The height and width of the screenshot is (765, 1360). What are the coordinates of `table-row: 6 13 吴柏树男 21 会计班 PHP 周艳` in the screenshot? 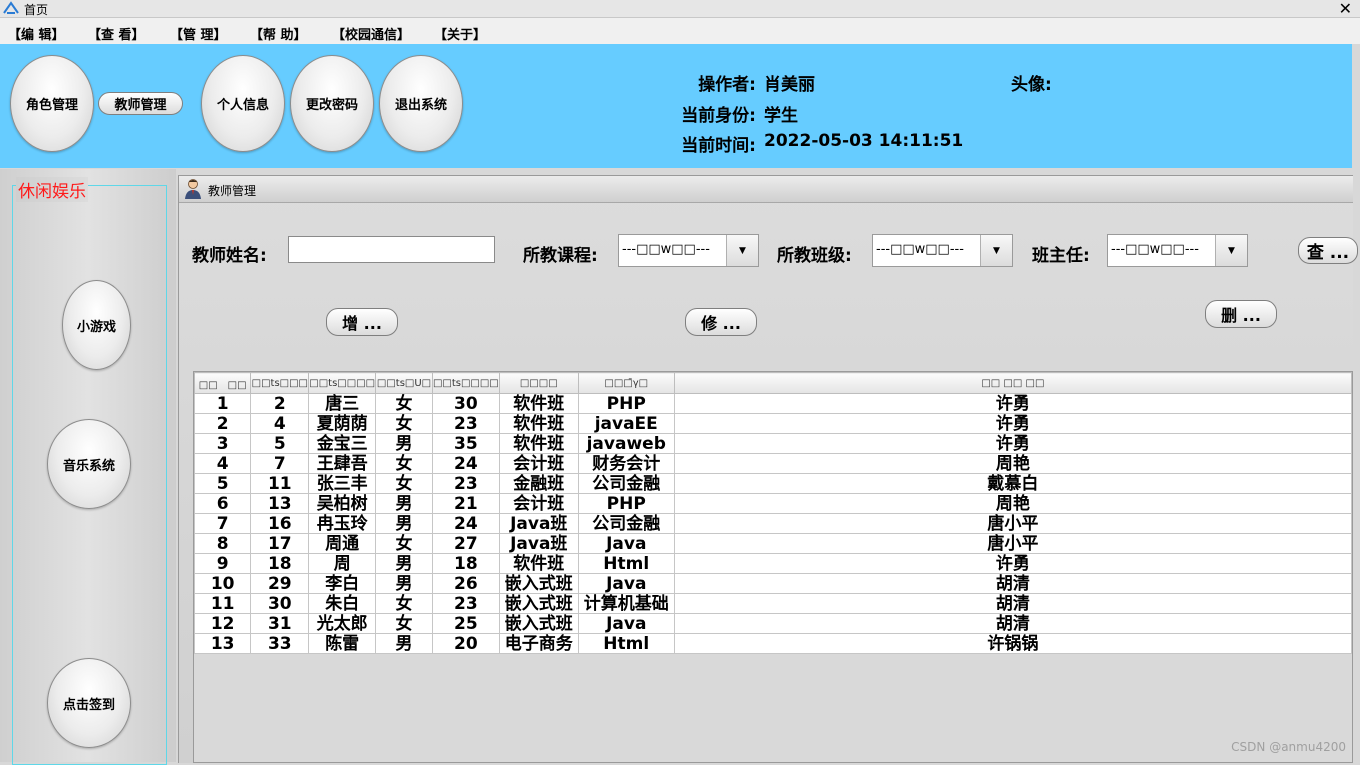 It's located at (773, 503).